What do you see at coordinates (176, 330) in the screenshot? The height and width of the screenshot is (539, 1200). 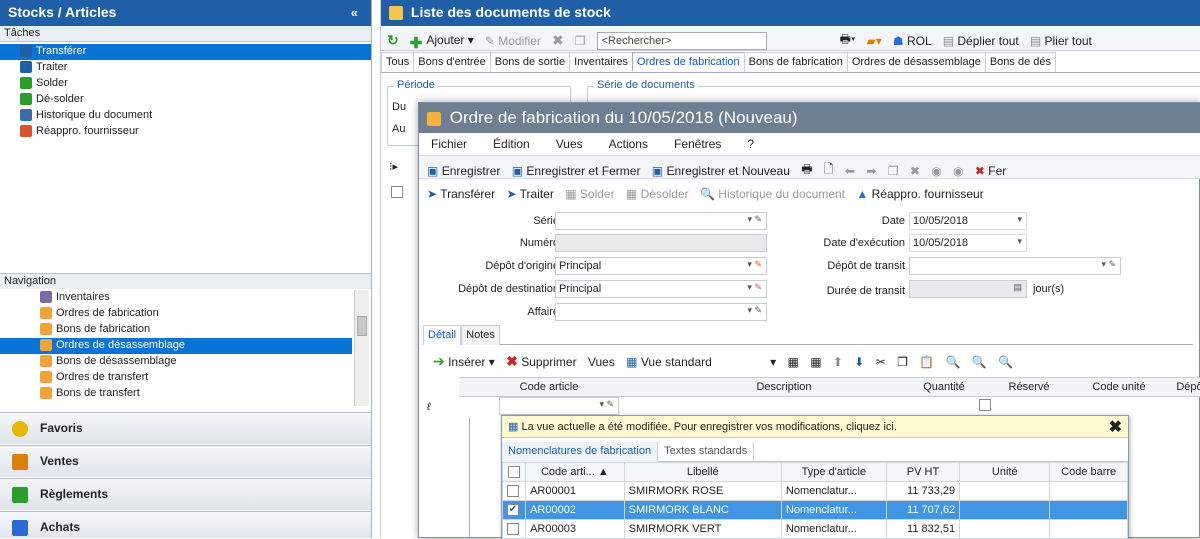 I see `nav-item: Bons de fabrication` at bounding box center [176, 330].